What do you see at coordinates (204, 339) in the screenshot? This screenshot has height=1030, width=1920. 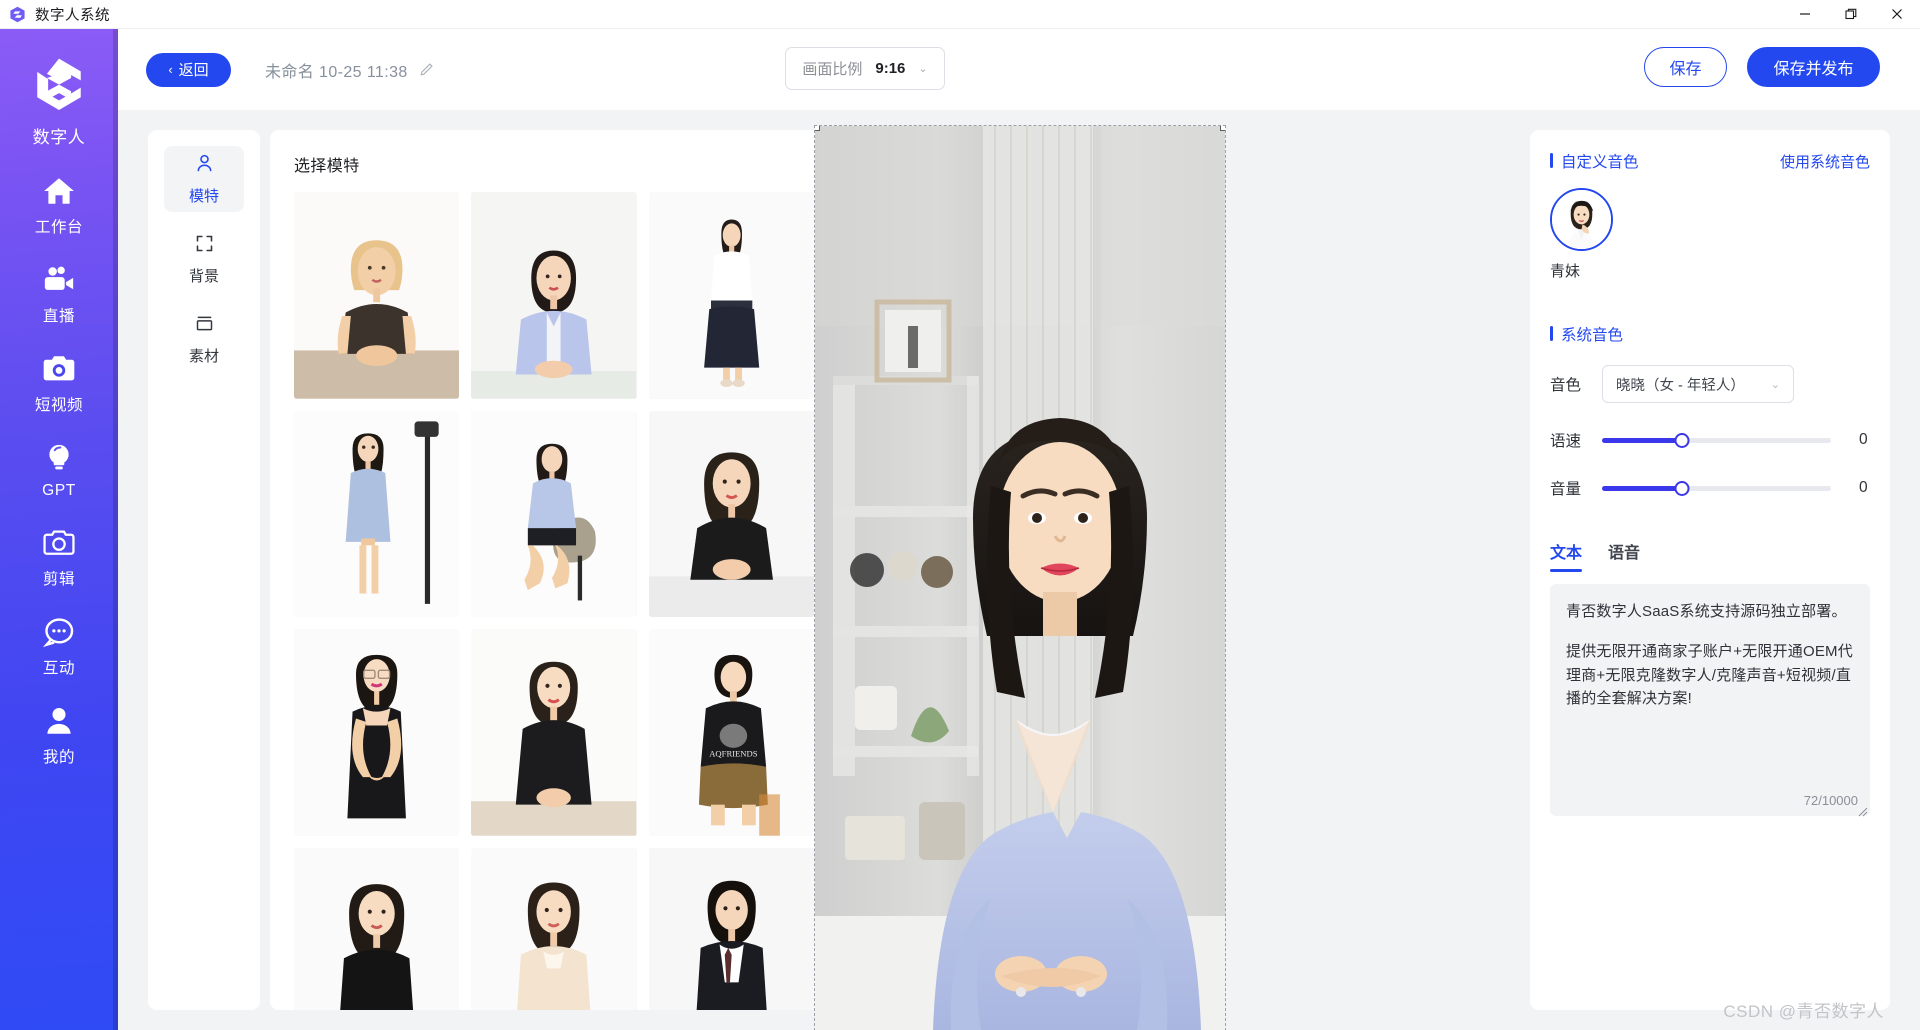 I see `tab-material: 素材` at bounding box center [204, 339].